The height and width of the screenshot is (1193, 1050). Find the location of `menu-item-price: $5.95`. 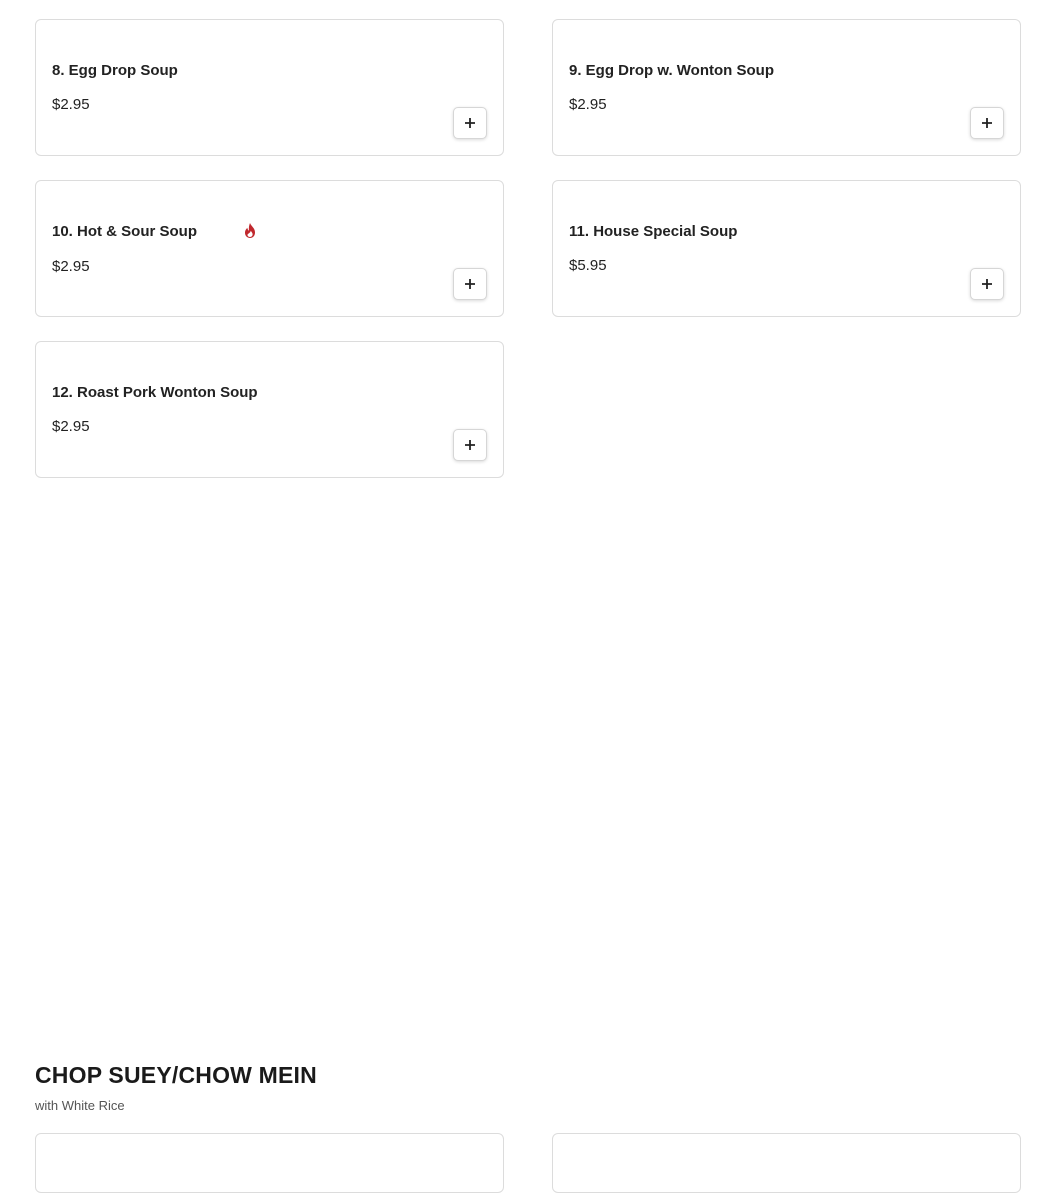

menu-item-price: $5.95 is located at coordinates (588, 265).